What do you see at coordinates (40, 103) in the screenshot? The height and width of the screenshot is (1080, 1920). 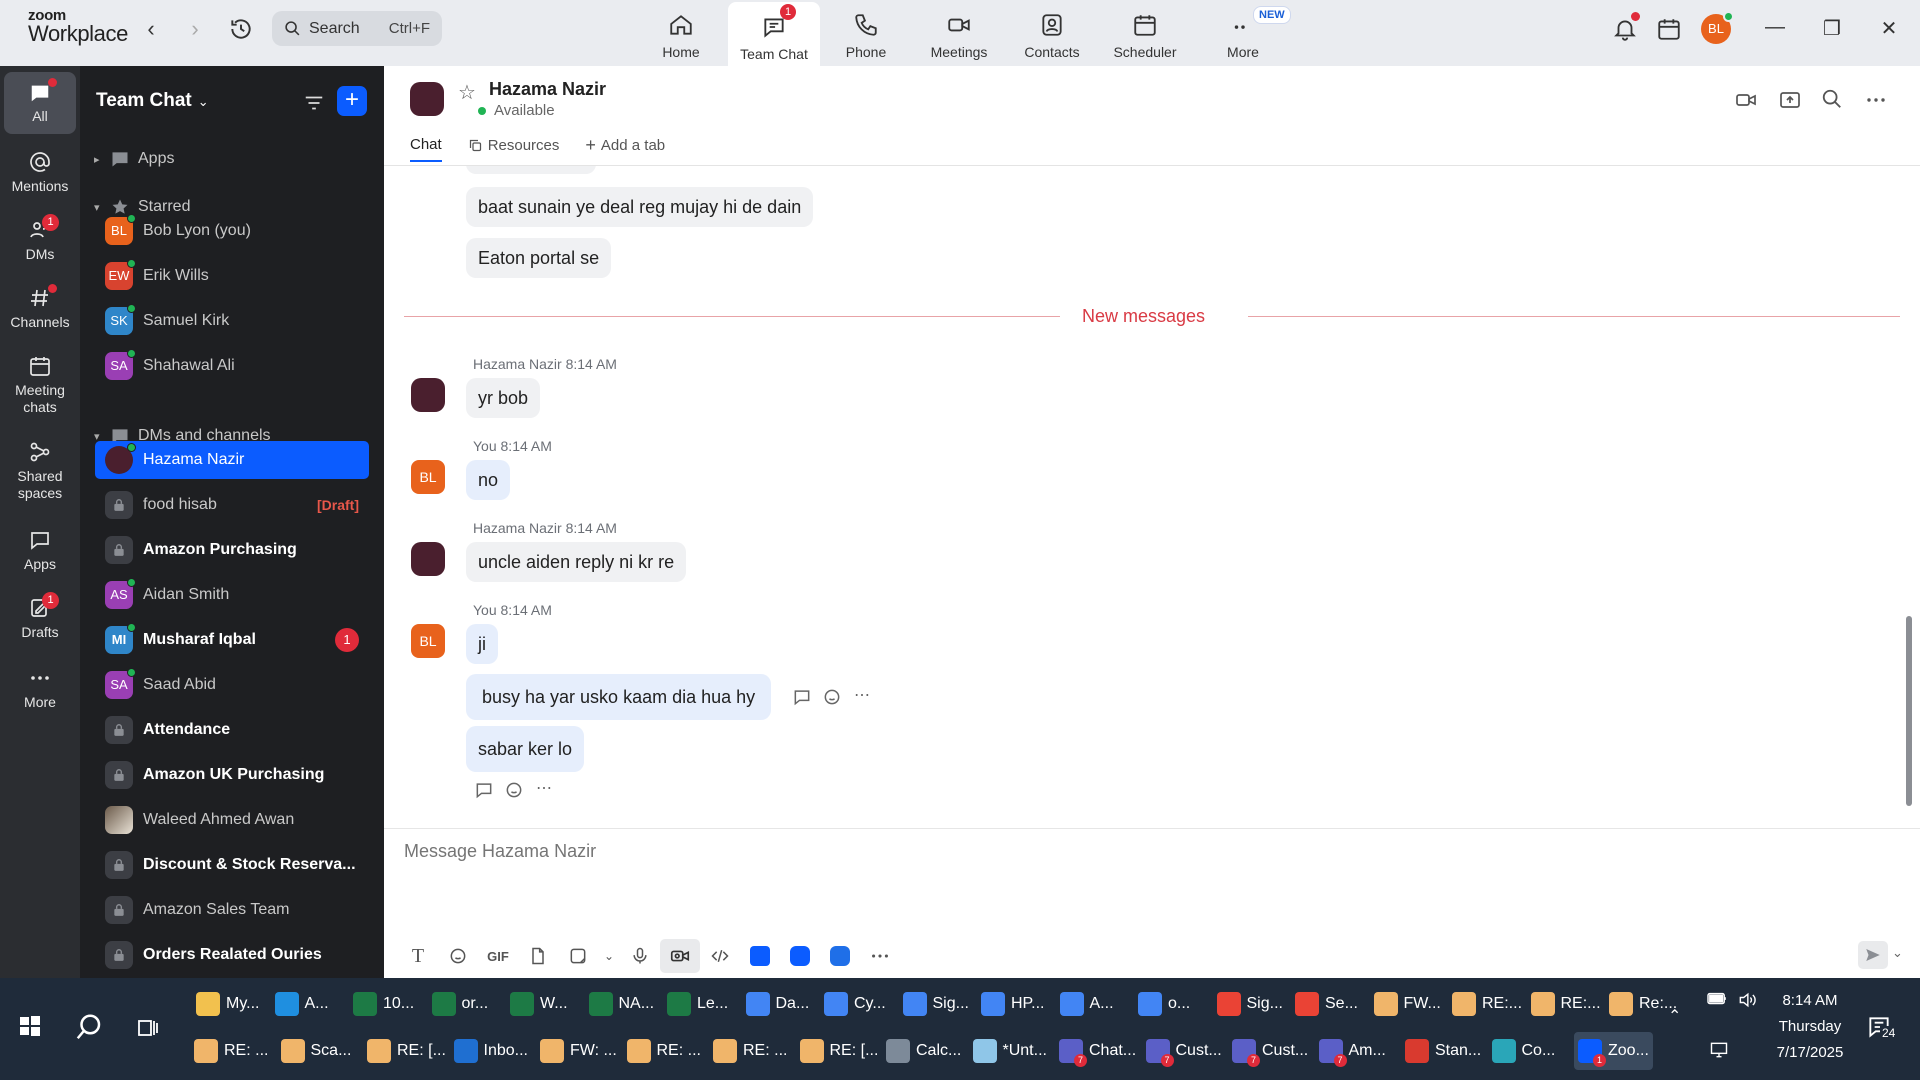 I see `rail-all: All` at bounding box center [40, 103].